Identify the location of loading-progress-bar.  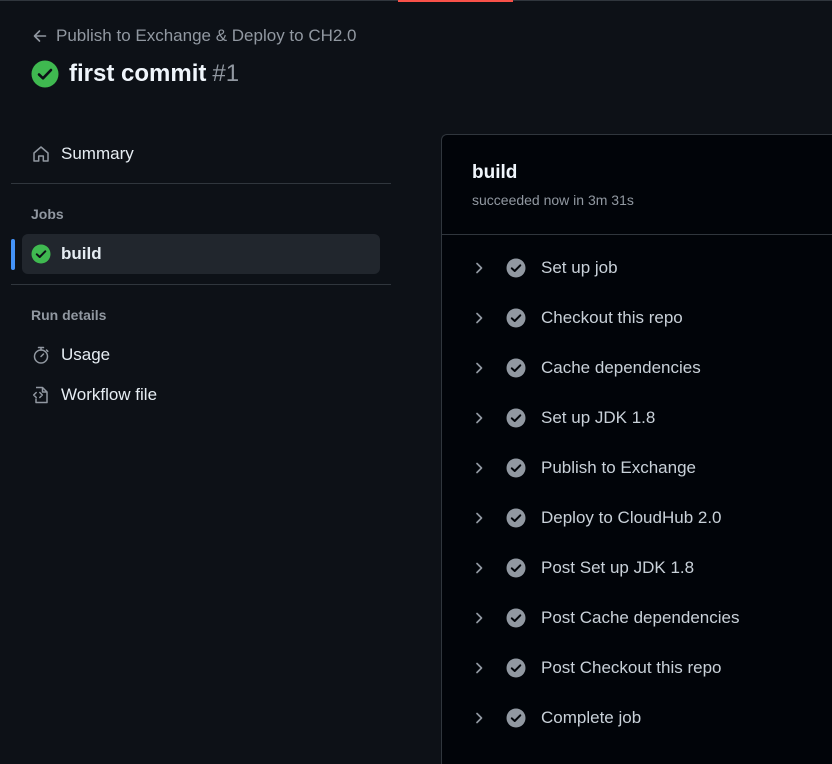
(455, 1).